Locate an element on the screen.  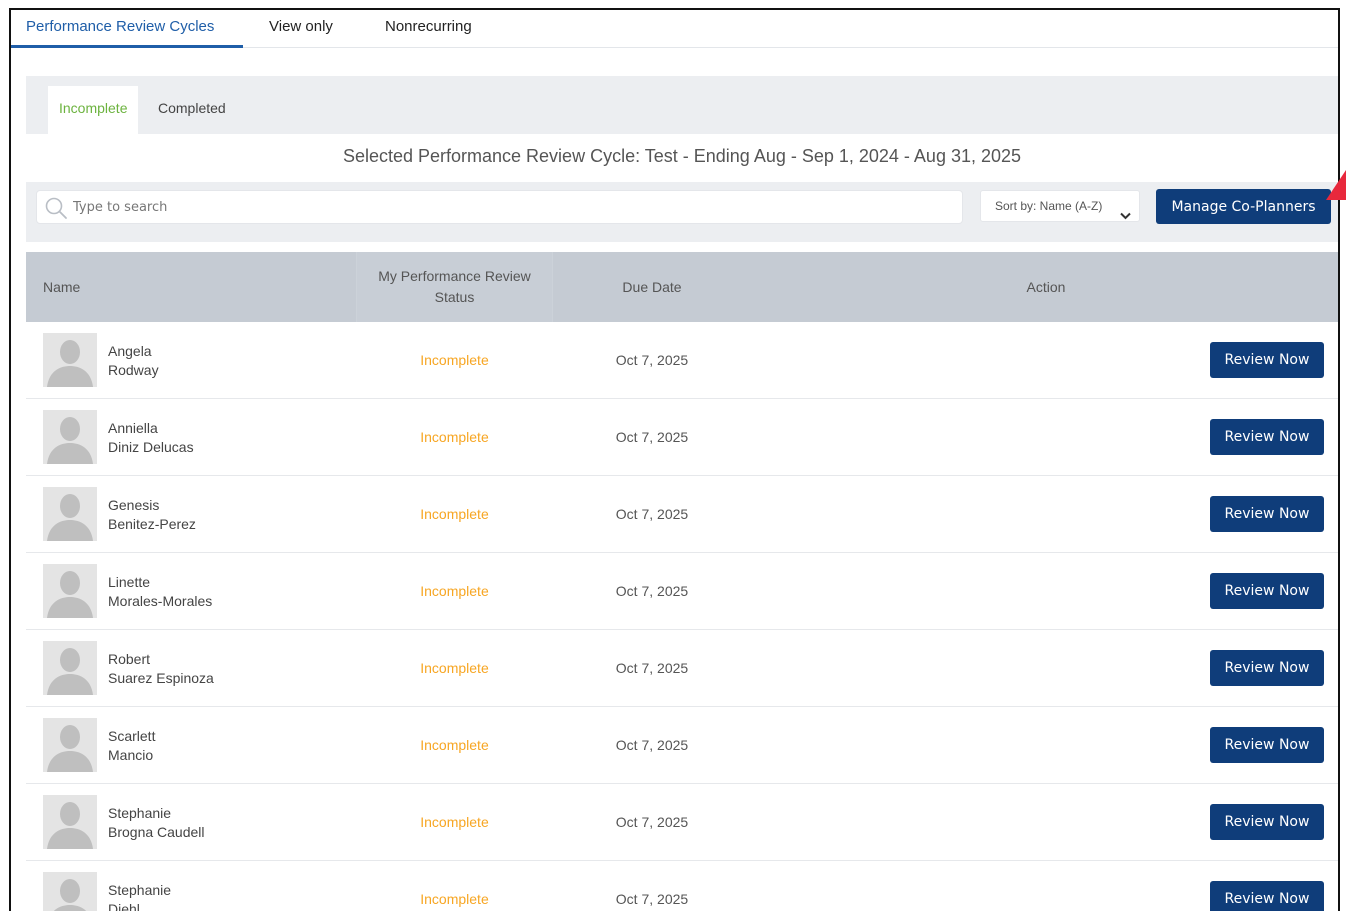
sort-selected-label: Sort by: Name (A-Z) is located at coordinates (1049, 206).